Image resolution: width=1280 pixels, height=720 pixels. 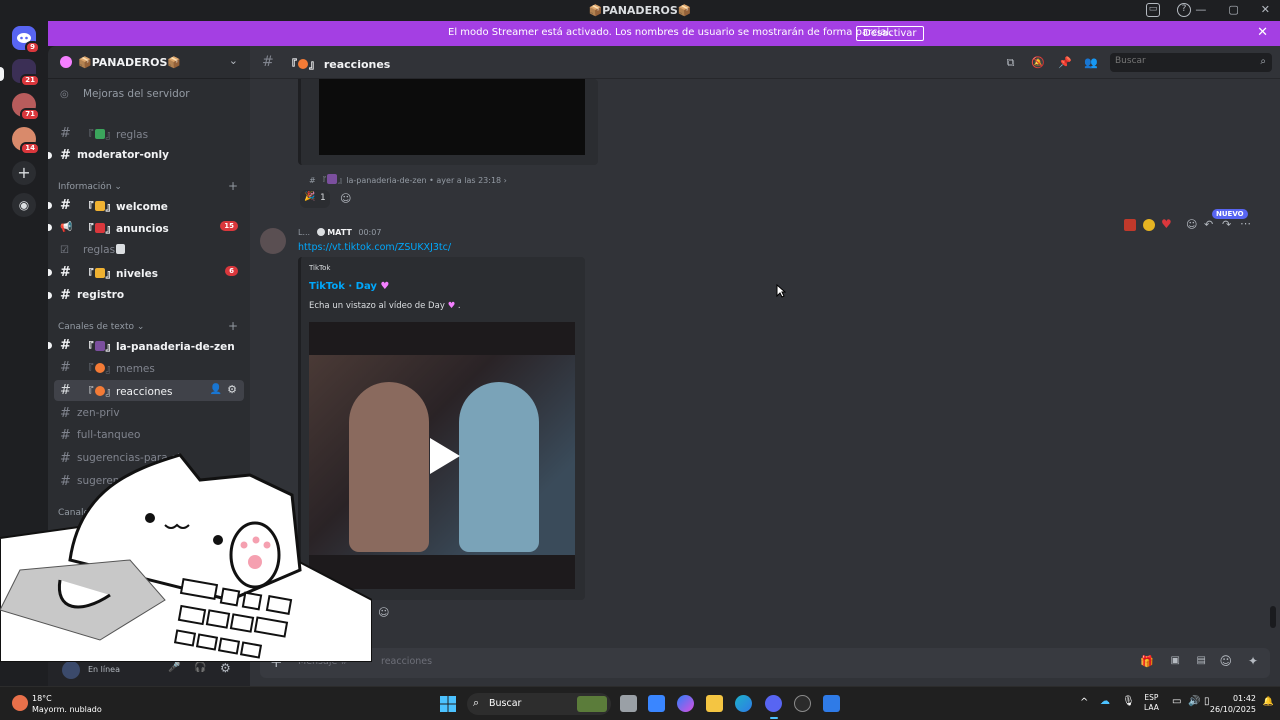 I want to click on channel-memes: # 『』memes, so click(x=149, y=367).